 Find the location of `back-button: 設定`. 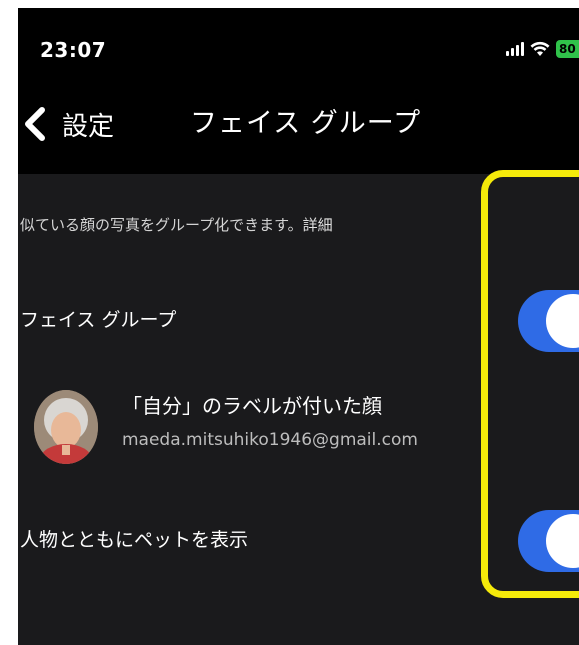

back-button: 設定 is located at coordinates (66, 124).